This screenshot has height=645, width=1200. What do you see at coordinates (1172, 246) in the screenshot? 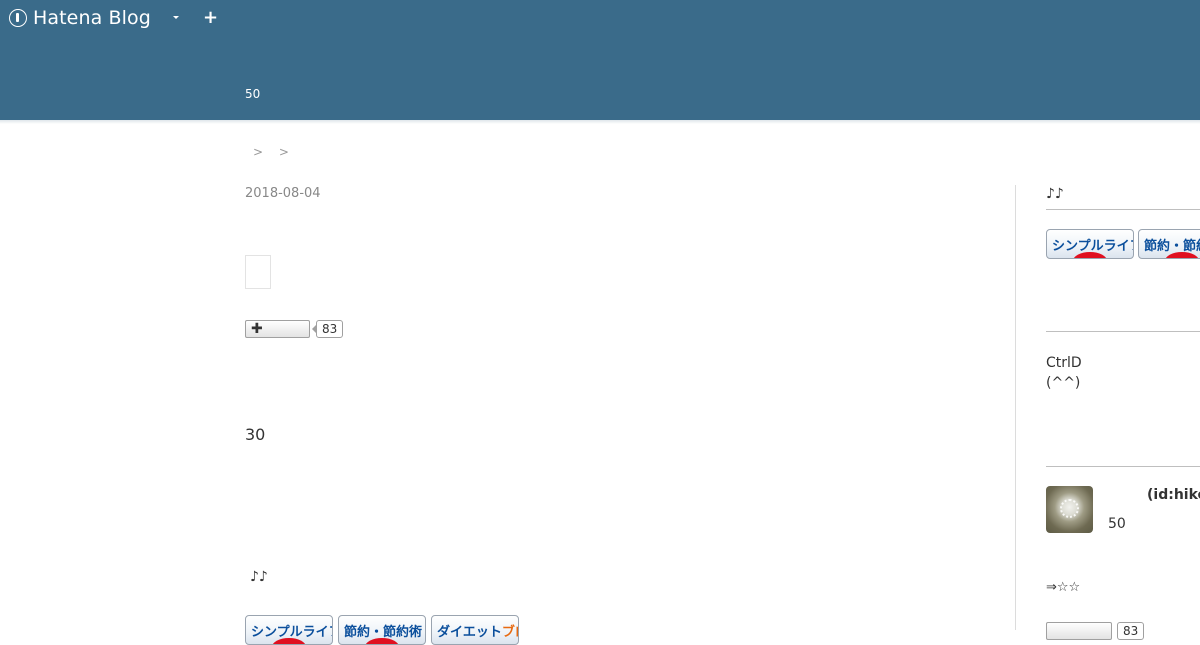
I see `banner-label: 節約・節約` at bounding box center [1172, 246].